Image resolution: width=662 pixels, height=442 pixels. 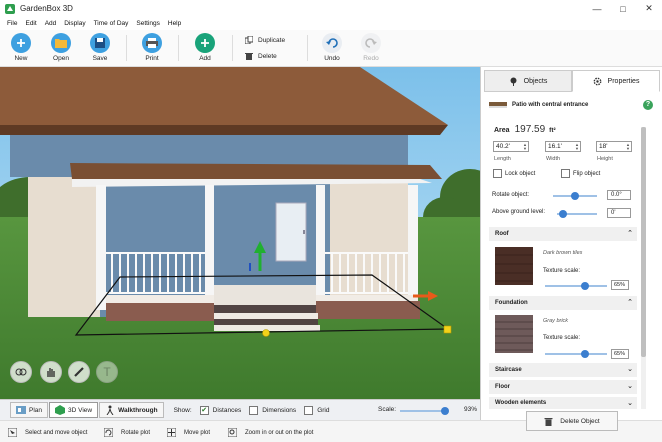 I want to click on maximize-button: □, so click(x=623, y=8).